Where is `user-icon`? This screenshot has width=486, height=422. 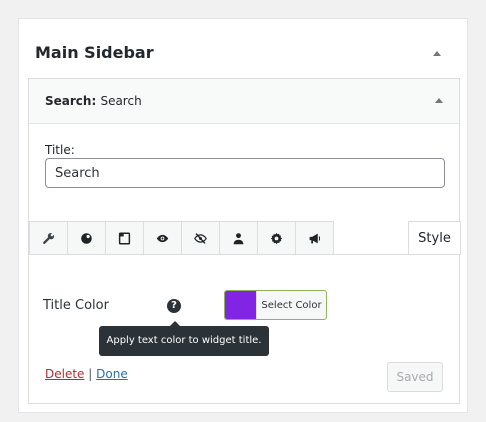
user-icon is located at coordinates (238, 238).